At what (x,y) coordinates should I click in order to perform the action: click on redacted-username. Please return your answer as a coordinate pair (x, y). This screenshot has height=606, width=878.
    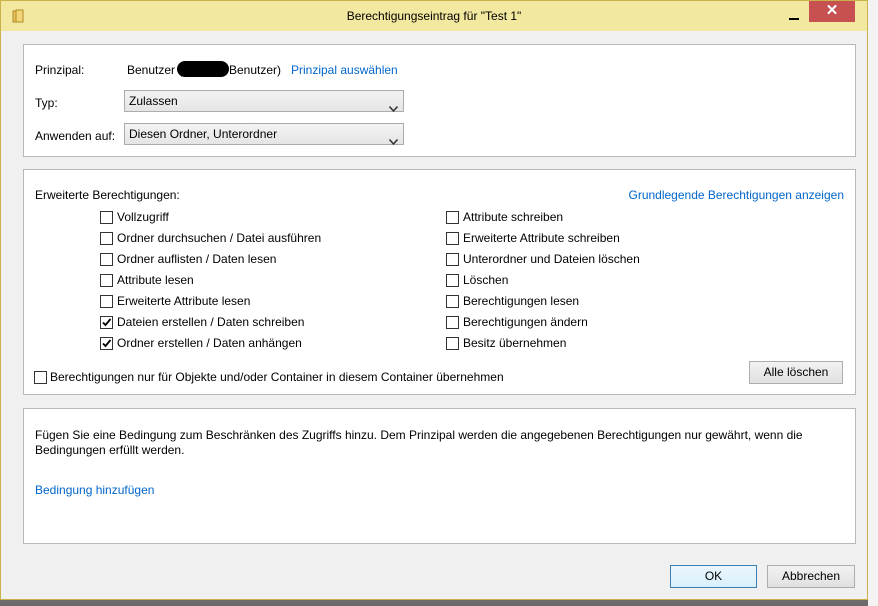
    Looking at the image, I should click on (203, 69).